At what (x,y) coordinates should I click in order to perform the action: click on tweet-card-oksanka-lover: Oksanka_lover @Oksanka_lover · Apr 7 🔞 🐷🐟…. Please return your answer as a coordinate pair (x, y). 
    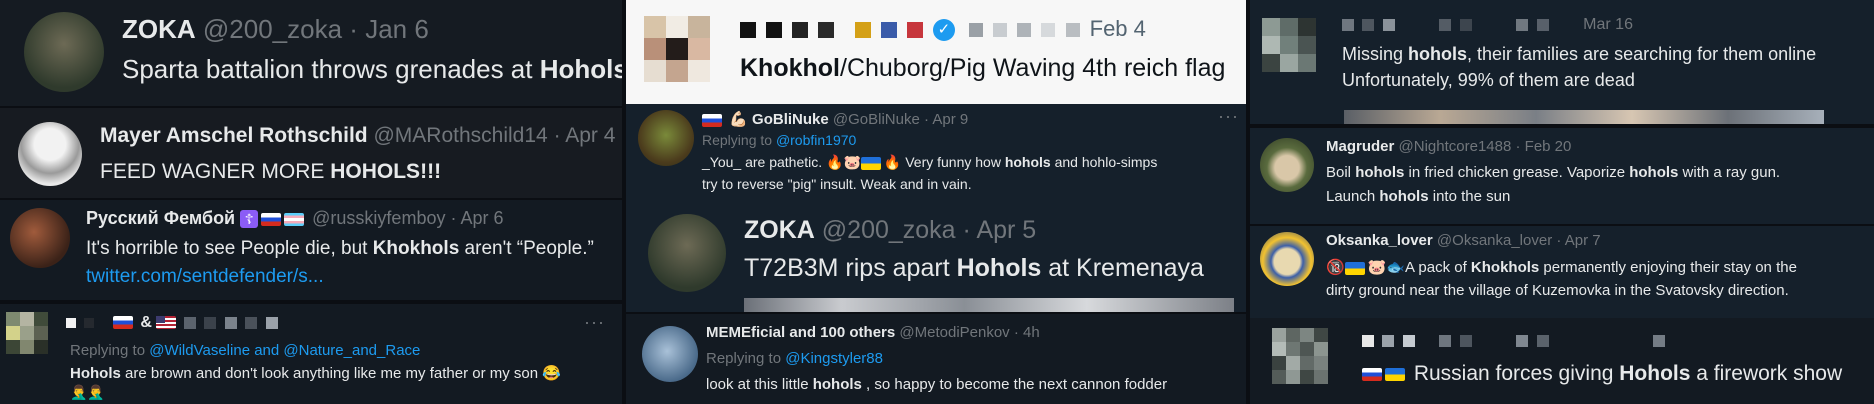
    Looking at the image, I should click on (1562, 272).